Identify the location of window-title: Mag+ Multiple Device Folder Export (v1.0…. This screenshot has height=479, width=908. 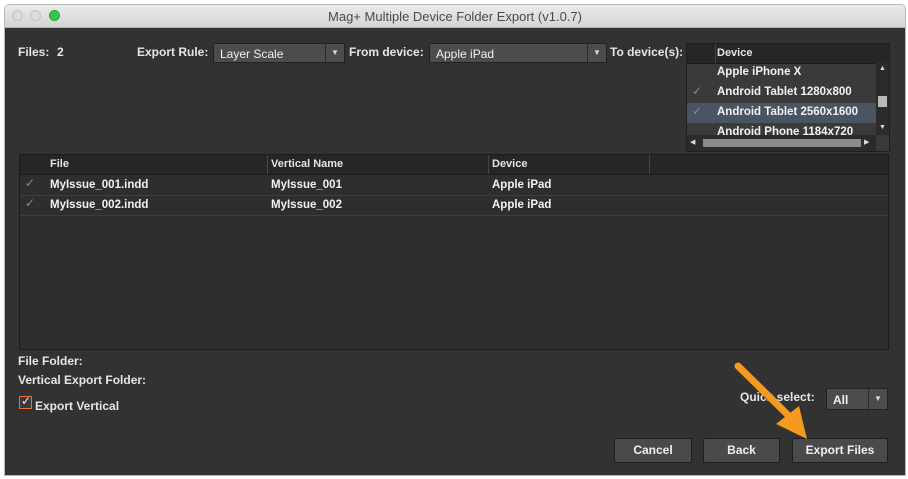
(455, 16).